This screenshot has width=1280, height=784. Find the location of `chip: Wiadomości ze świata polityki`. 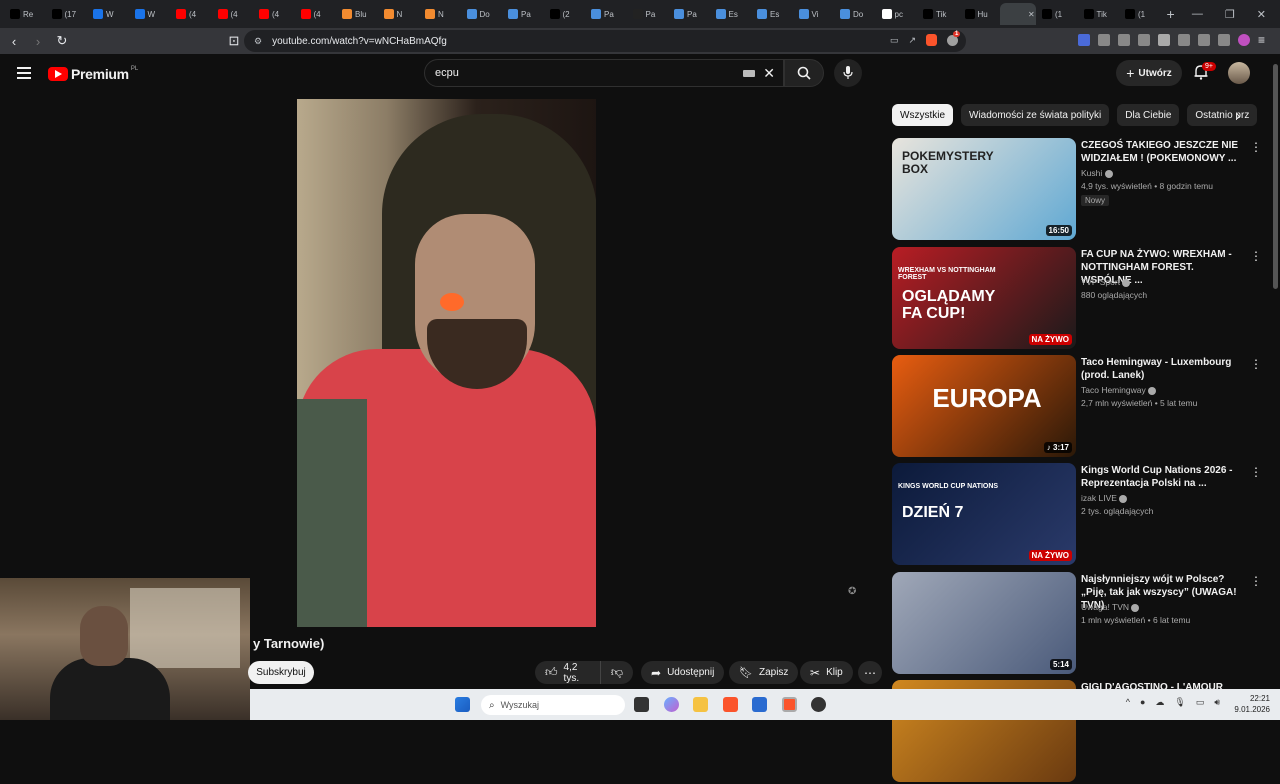

chip: Wiadomości ze świata polityki is located at coordinates (1035, 115).